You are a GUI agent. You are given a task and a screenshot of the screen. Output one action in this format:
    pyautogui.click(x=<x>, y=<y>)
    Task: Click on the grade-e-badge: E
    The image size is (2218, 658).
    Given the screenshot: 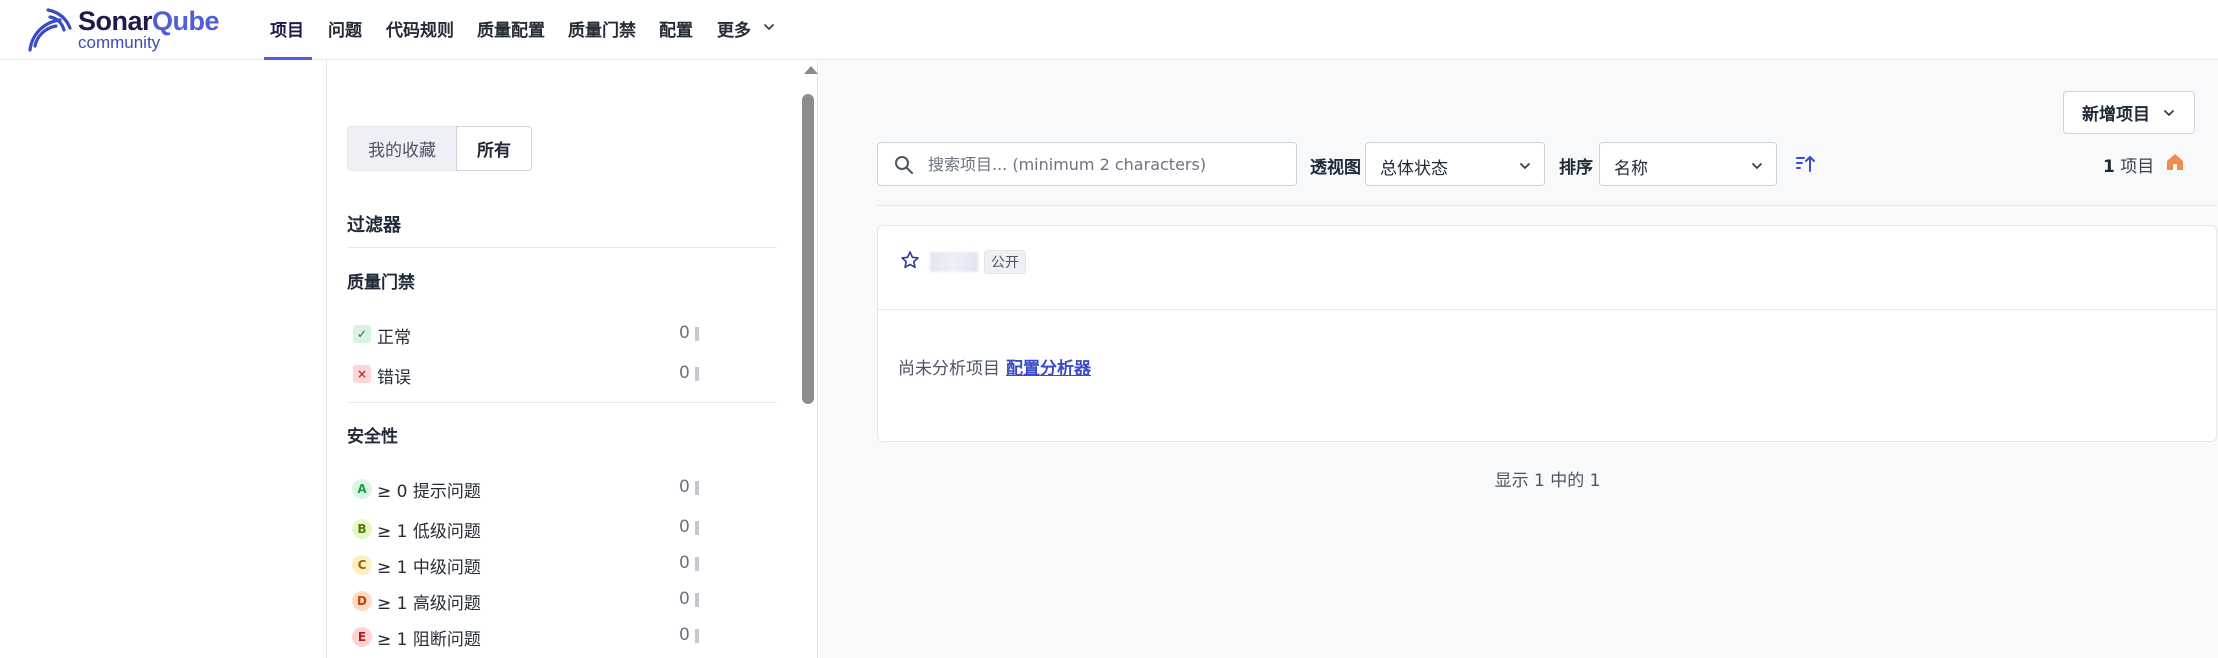 What is the action you would take?
    pyautogui.click(x=362, y=637)
    